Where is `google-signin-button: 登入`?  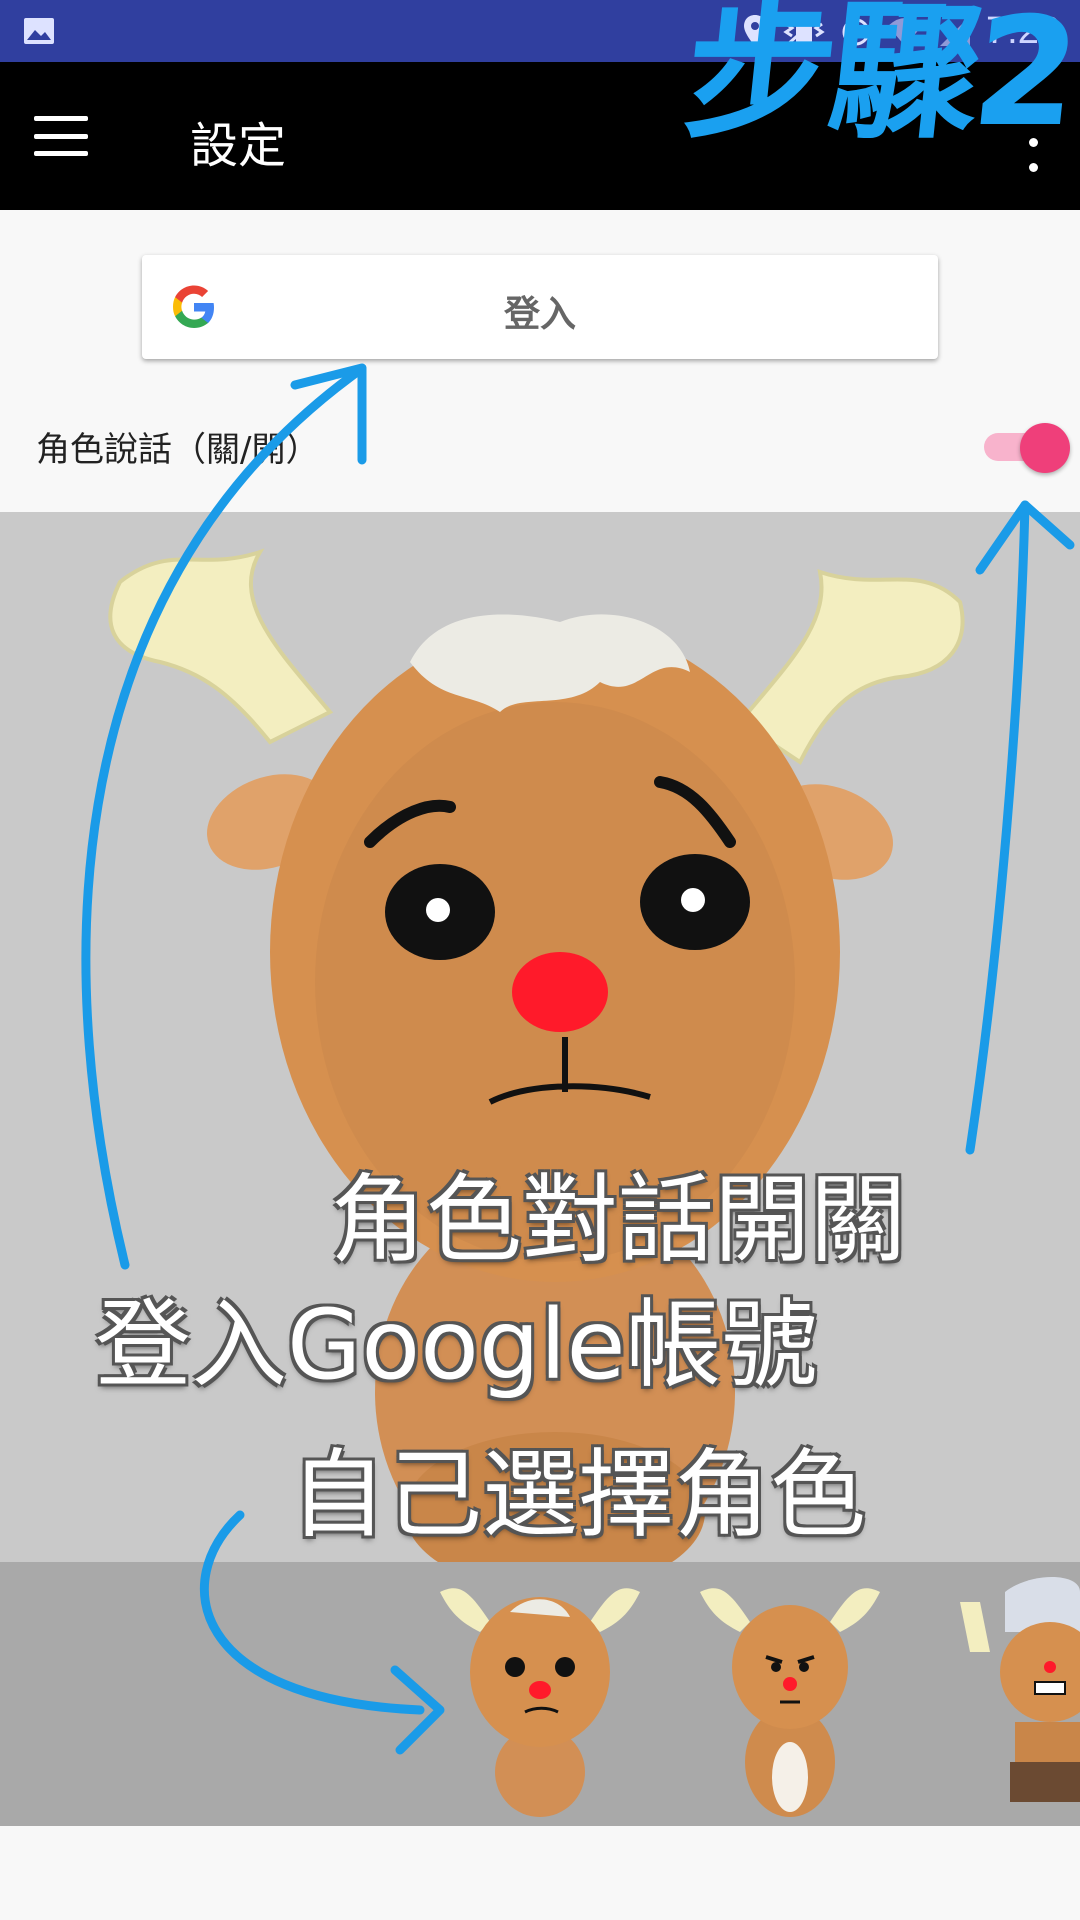 google-signin-button: 登入 is located at coordinates (540, 307).